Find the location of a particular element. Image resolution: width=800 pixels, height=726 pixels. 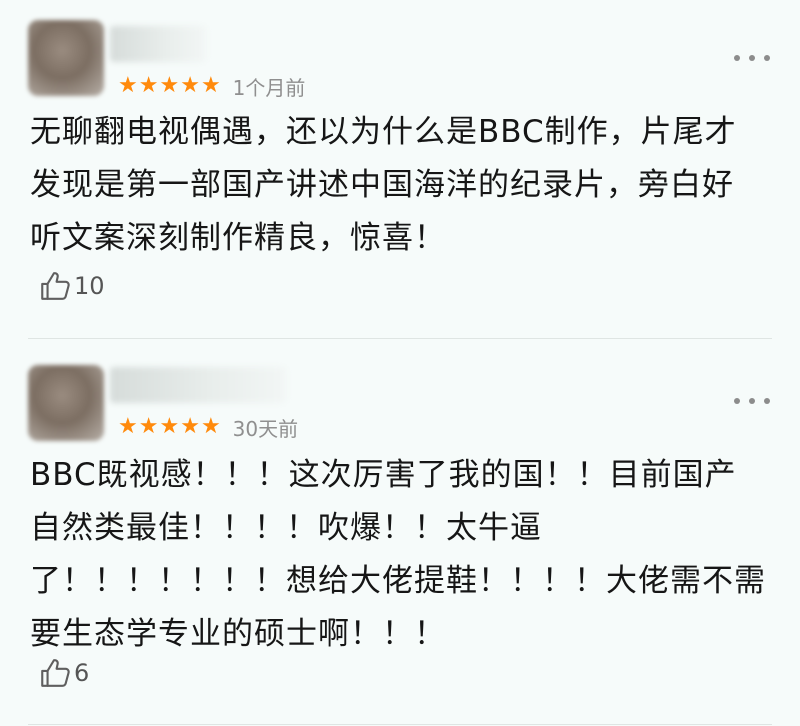

like-button: 10 is located at coordinates (71, 286).